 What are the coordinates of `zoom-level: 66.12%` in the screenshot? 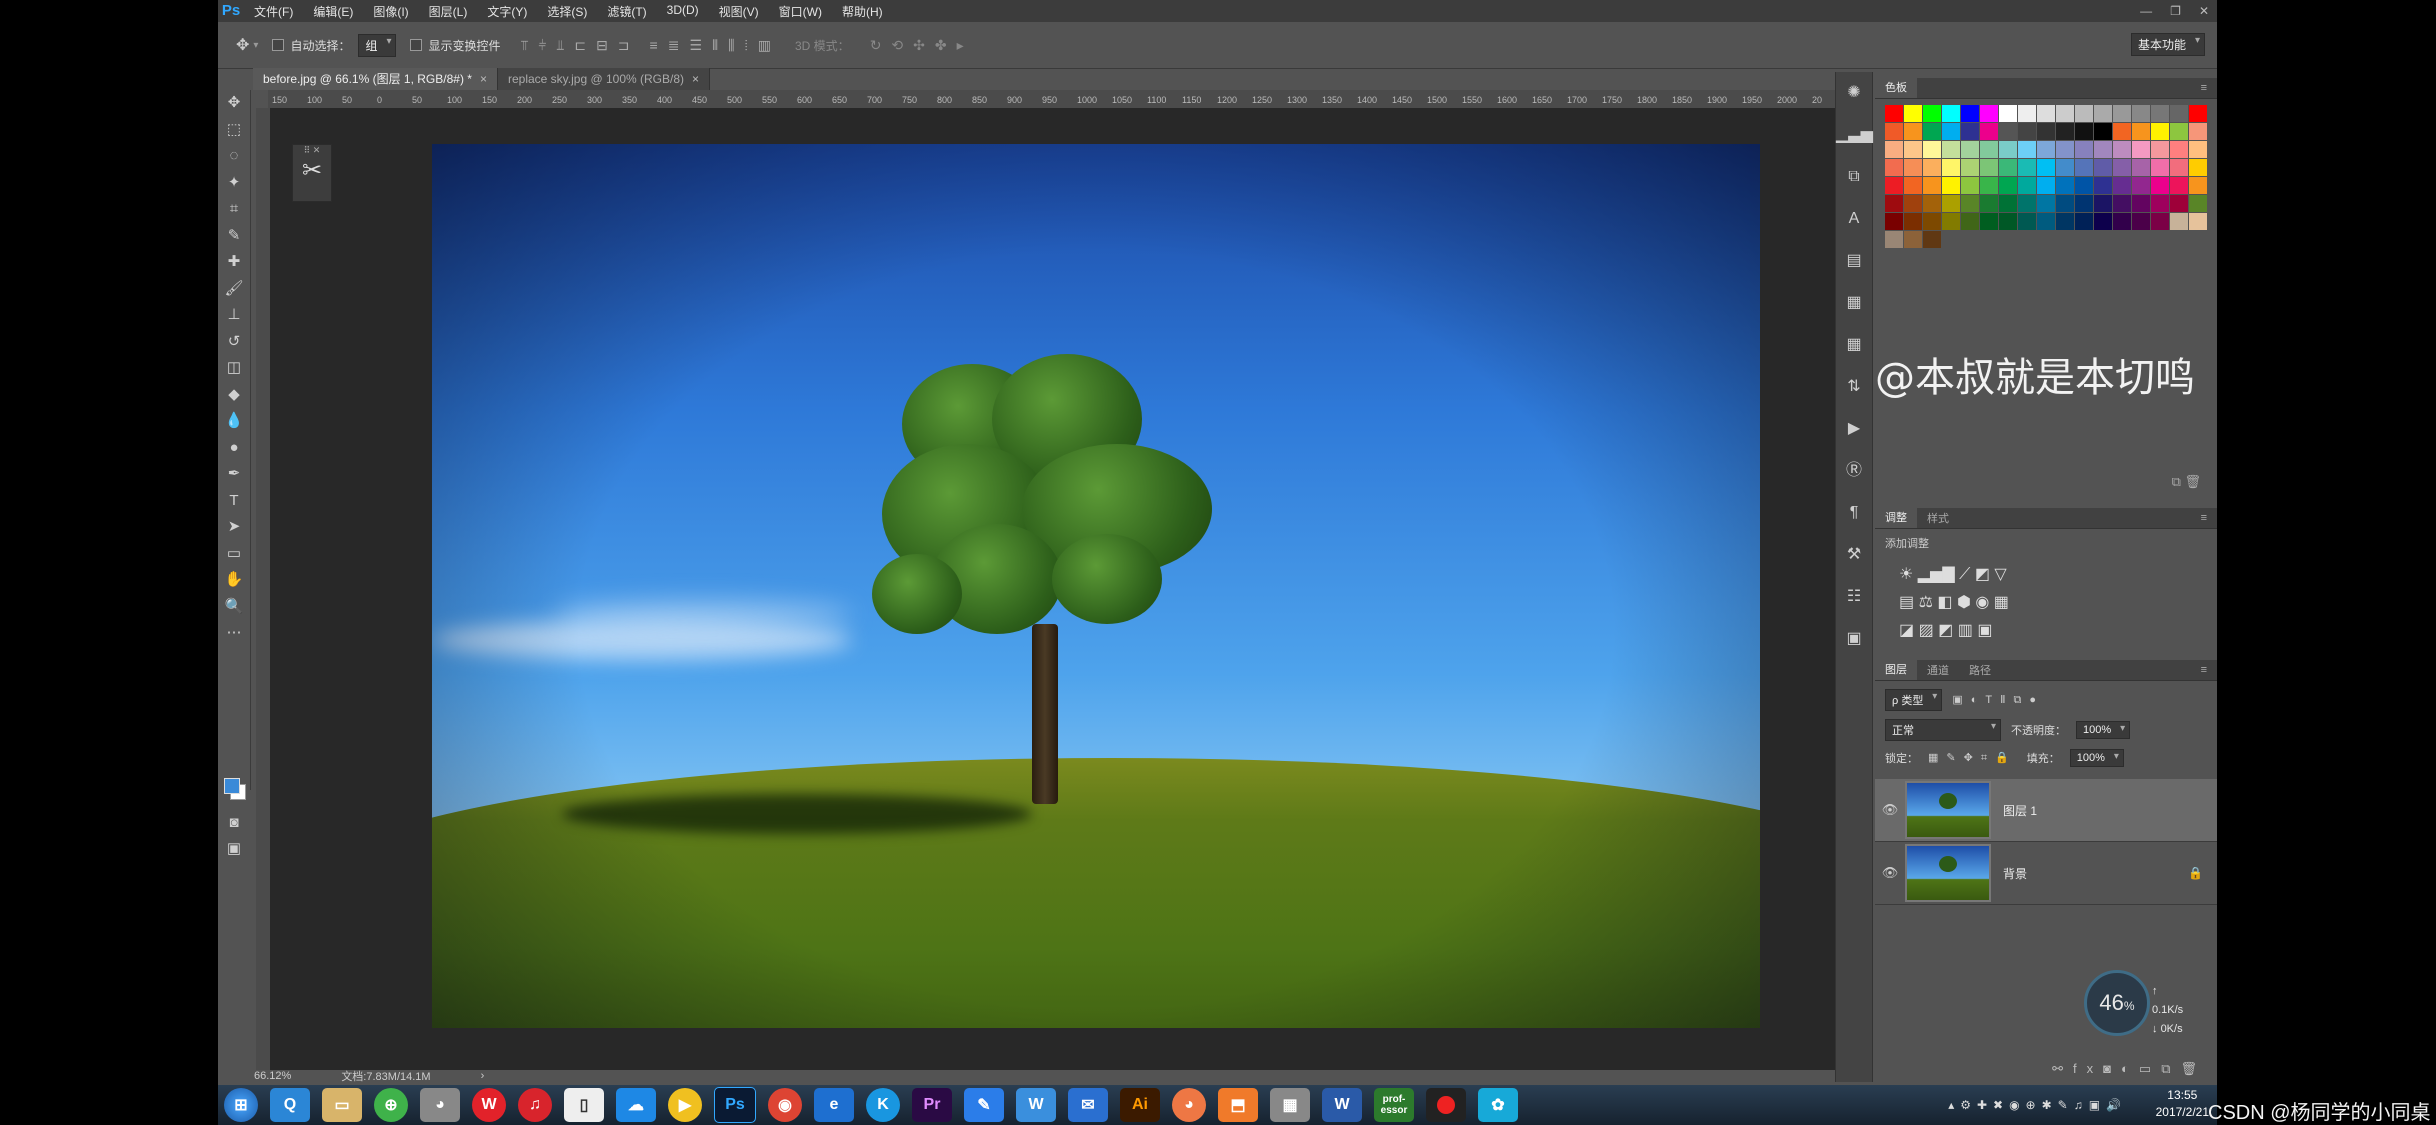 It's located at (272, 1076).